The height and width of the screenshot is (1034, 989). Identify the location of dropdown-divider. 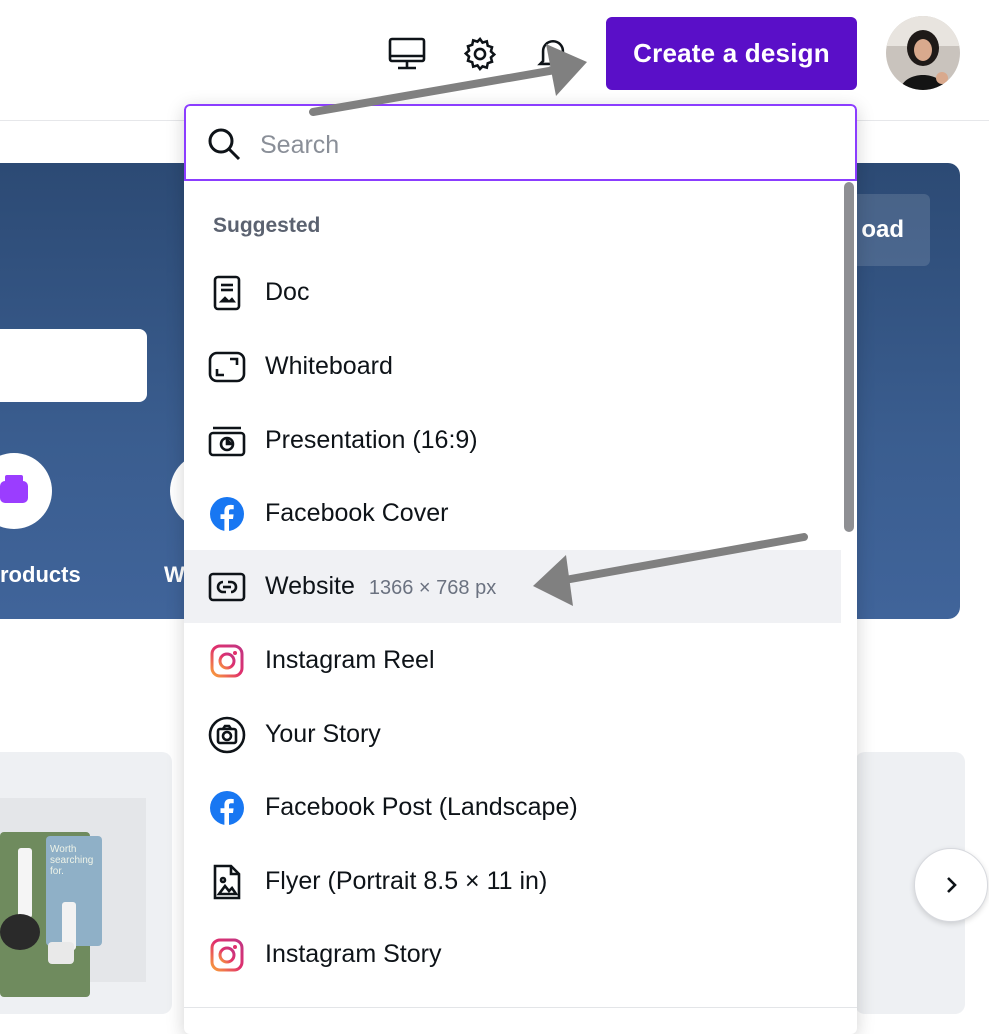
(520, 1007).